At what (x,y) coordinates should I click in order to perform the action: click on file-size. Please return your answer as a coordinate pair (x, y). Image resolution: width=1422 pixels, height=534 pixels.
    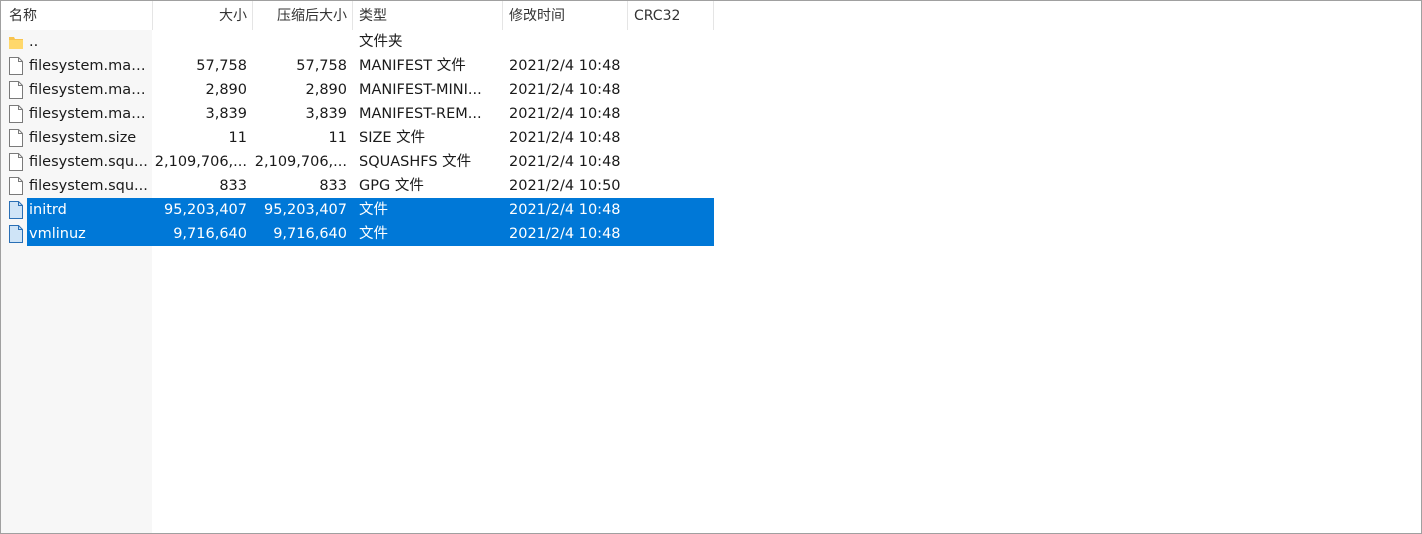
    Looking at the image, I should click on (200, 42).